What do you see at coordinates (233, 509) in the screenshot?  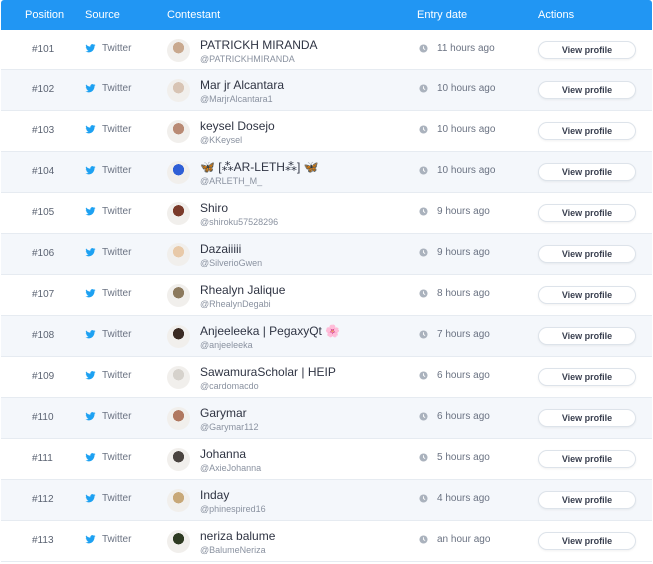 I see `contestant-handle: @phinespired16` at bounding box center [233, 509].